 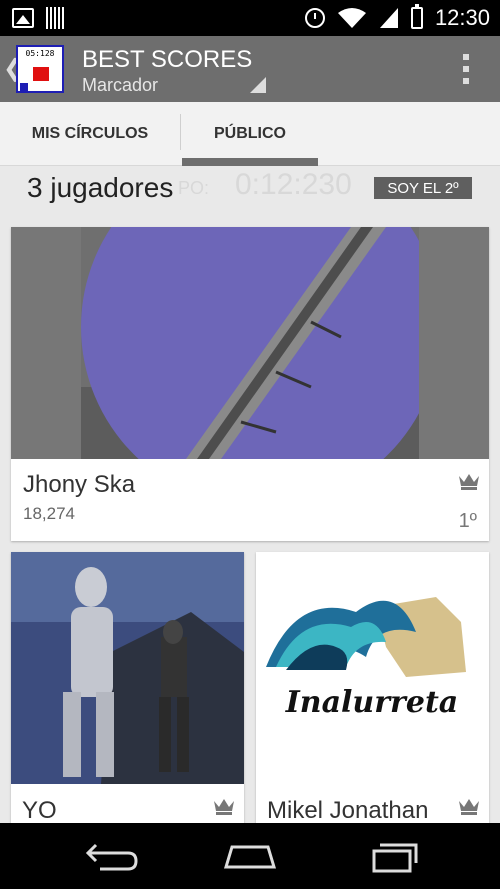 I want to click on wifi-icon, so click(x=351, y=18).